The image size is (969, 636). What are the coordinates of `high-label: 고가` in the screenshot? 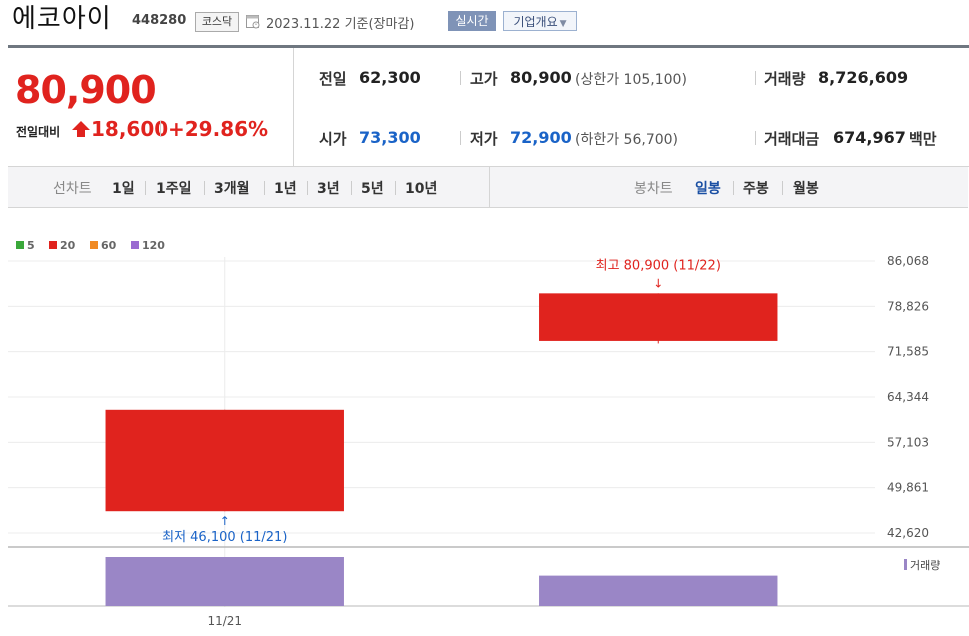 It's located at (484, 79).